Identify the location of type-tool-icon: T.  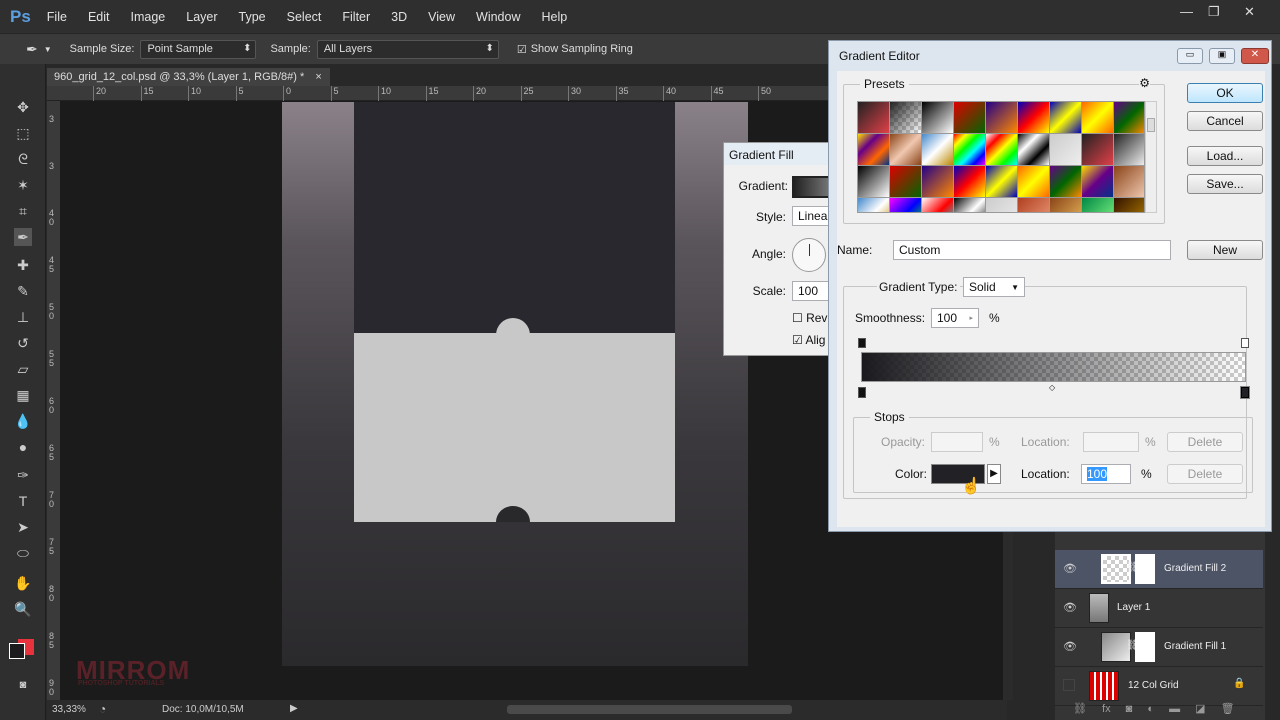
(23, 501).